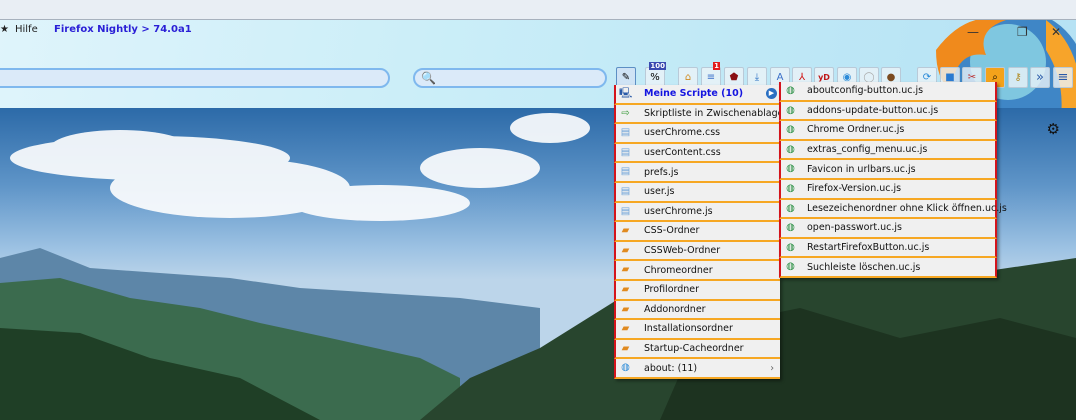  I want to click on menu-item-label: userChrome.js, so click(678, 211).